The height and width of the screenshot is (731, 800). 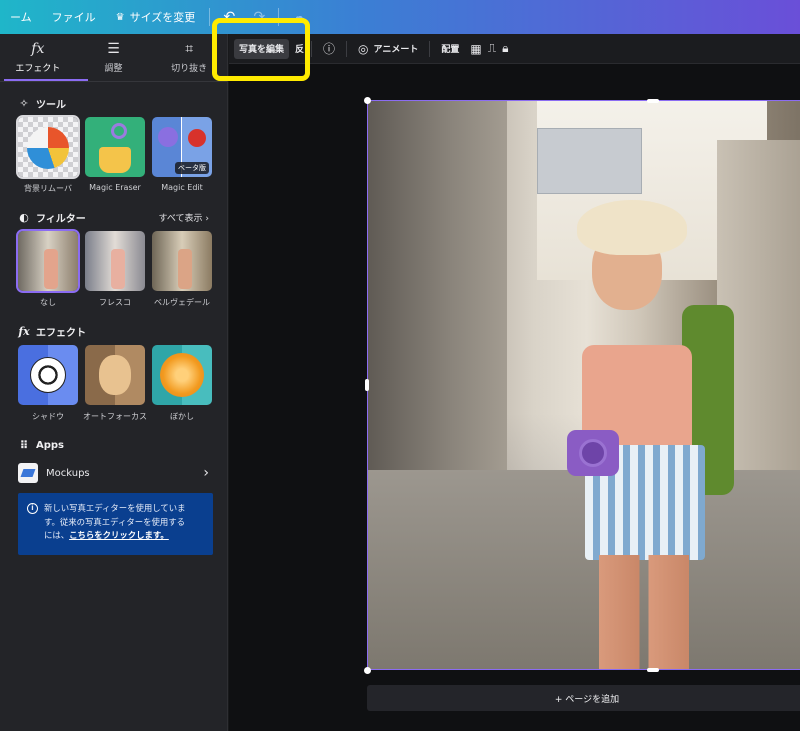 What do you see at coordinates (644, 612) in the screenshot?
I see `photo-woman-legs` at bounding box center [644, 612].